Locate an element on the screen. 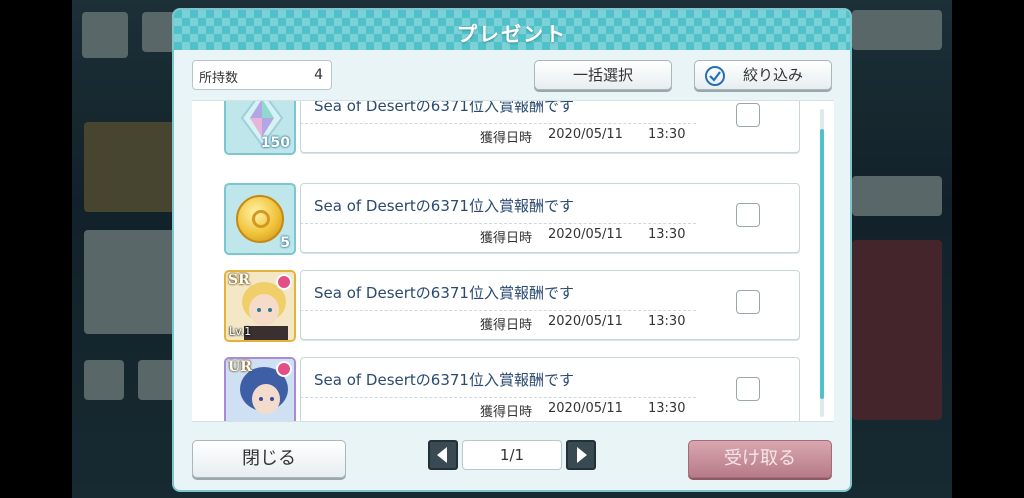 The image size is (1024, 498). coin-icon: 5 is located at coordinates (260, 219).